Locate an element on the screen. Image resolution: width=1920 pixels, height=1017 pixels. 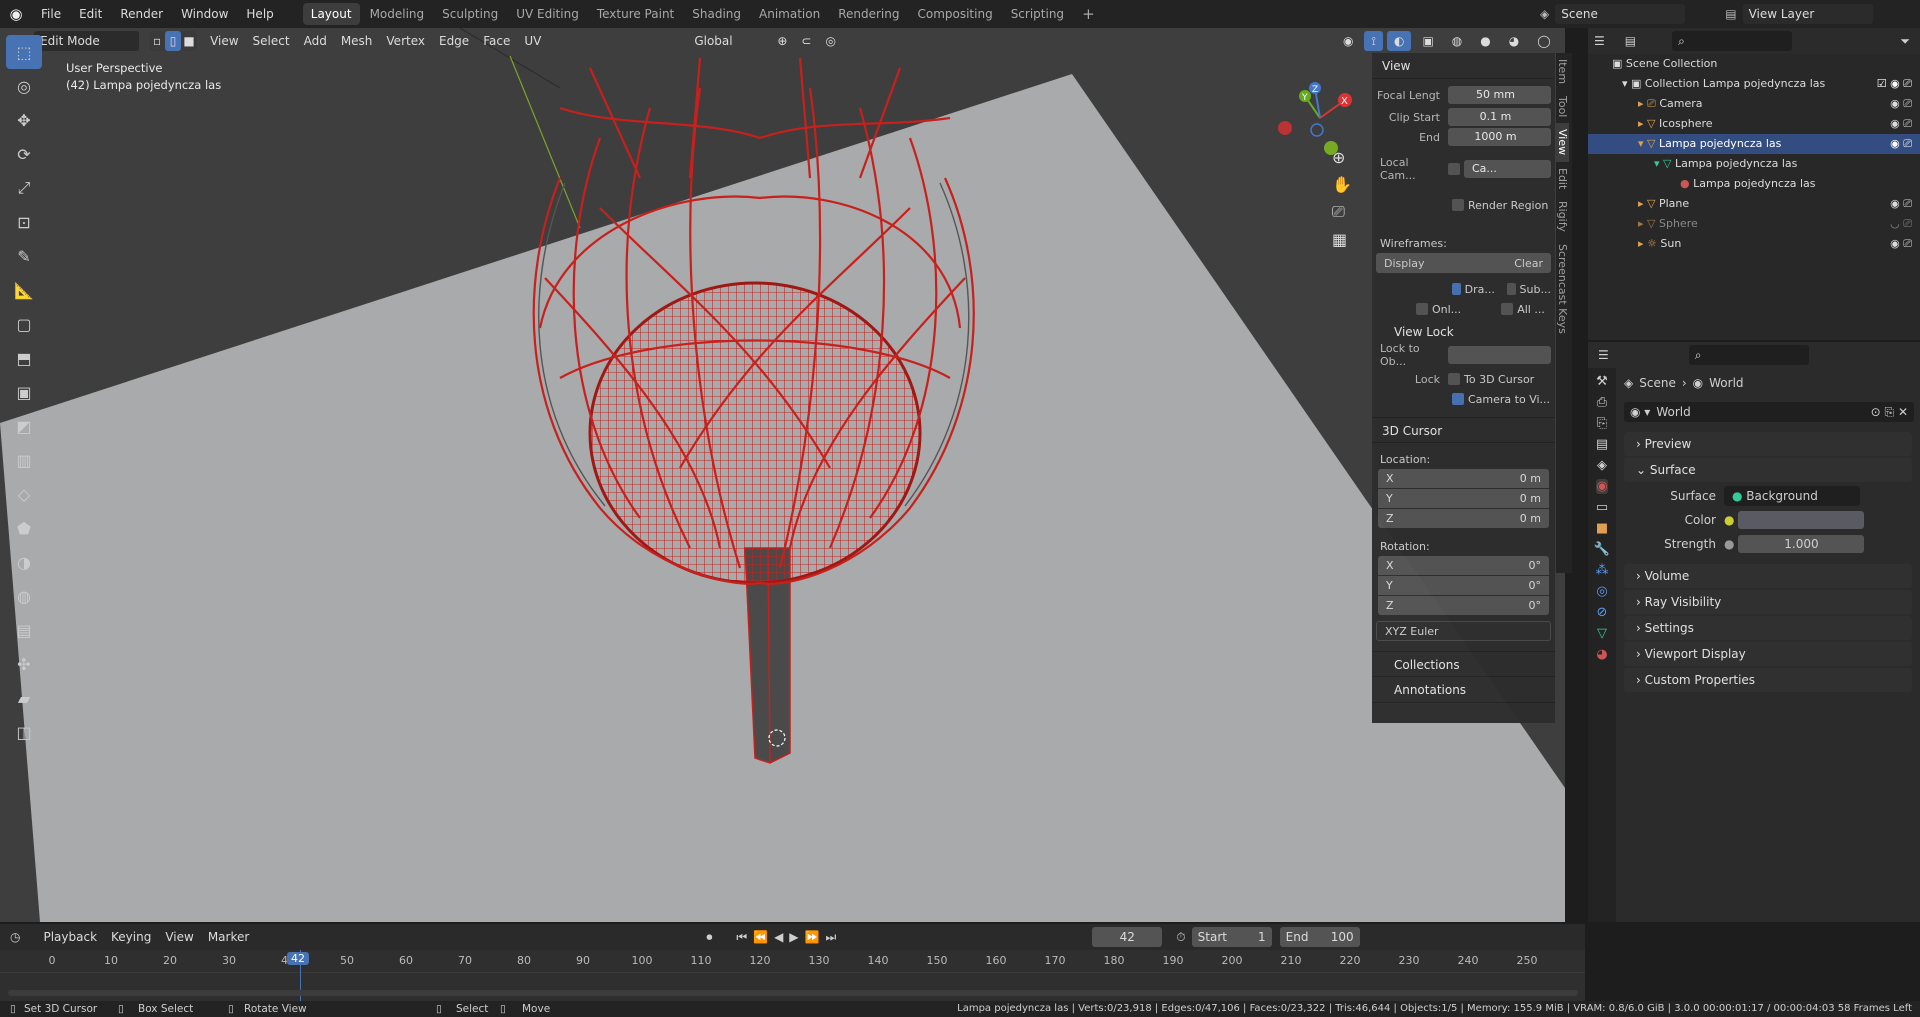
tab-view: View is located at coordinates (1562, 142).